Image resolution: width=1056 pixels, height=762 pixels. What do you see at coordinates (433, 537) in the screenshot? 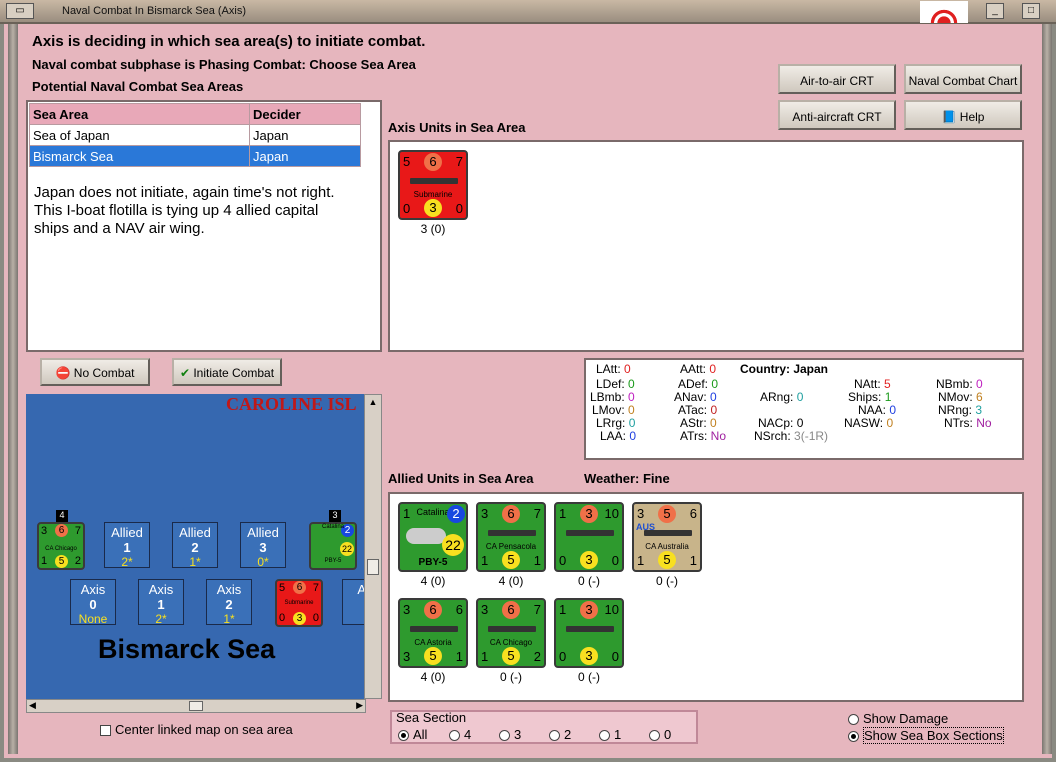
I see `allied-unit-counter: 1 Catalina 2 22 PBY-5` at bounding box center [433, 537].